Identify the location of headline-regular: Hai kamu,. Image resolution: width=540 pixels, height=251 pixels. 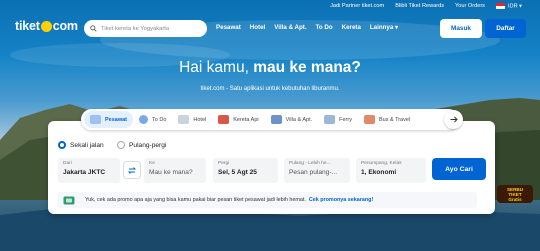
(216, 67).